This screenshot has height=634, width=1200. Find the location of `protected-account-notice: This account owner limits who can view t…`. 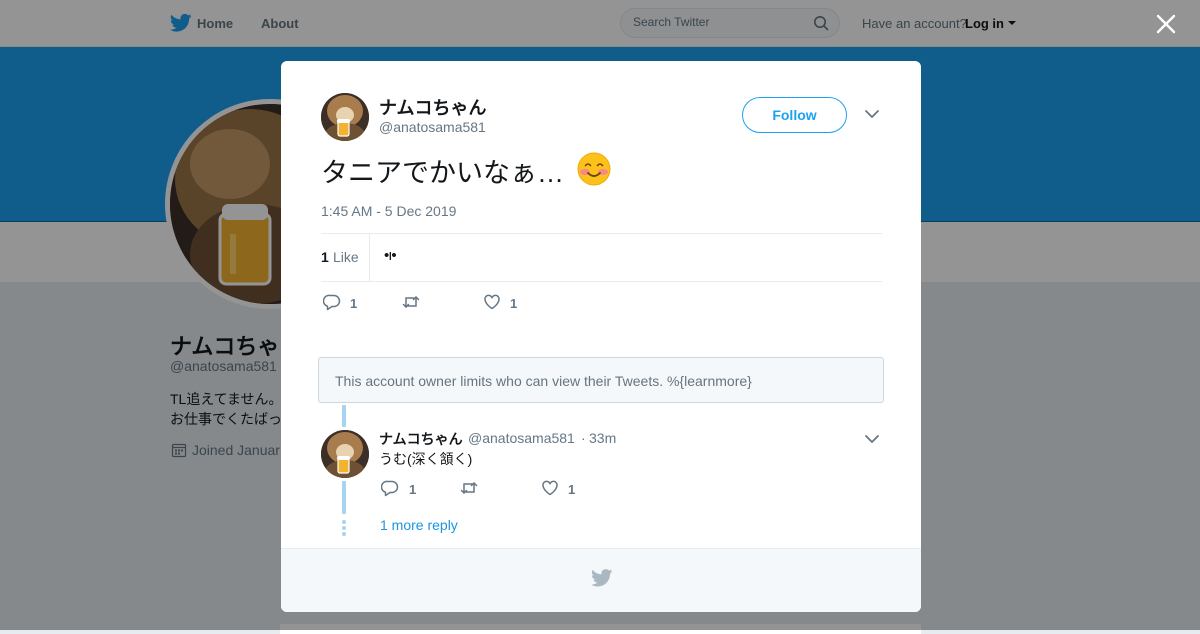

protected-account-notice: This account owner limits who can view t… is located at coordinates (601, 380).